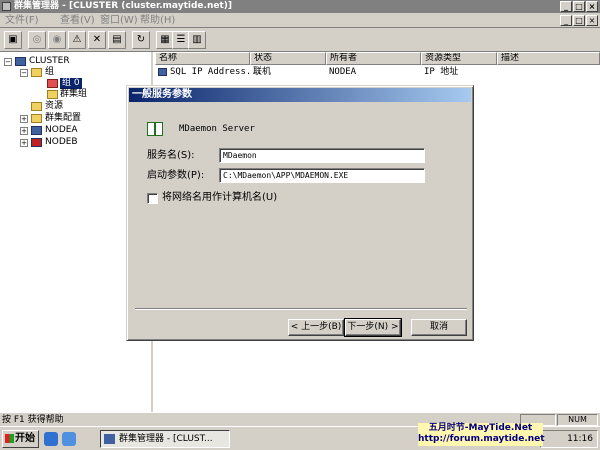 The height and width of the screenshot is (450, 600). I want to click on refresh-icon: ↻, so click(141, 40).